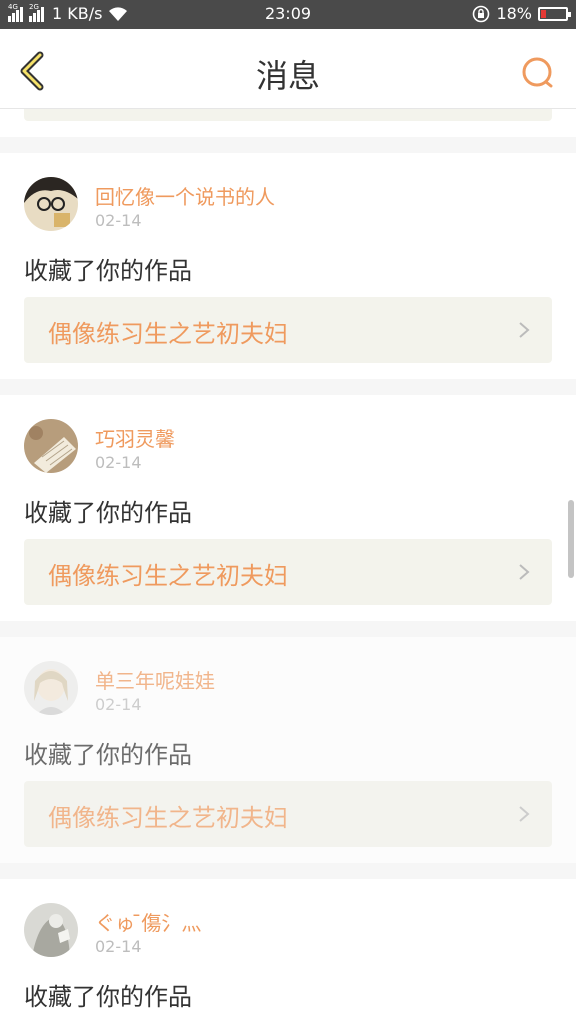 This screenshot has height=1024, width=576. Describe the element at coordinates (554, 13) in the screenshot. I see `battery-icon` at that location.